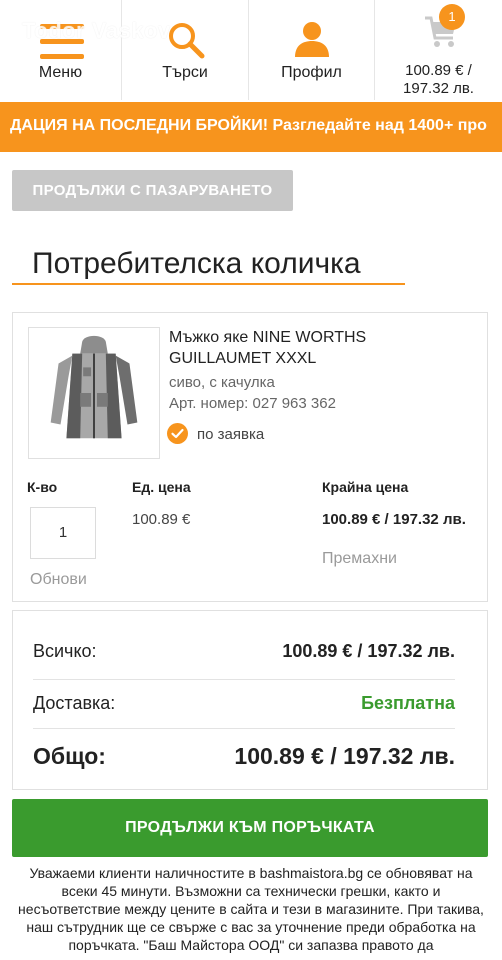 The image size is (502, 960). What do you see at coordinates (96, 30) in the screenshot?
I see `watermark: Todor Vaskov` at bounding box center [96, 30].